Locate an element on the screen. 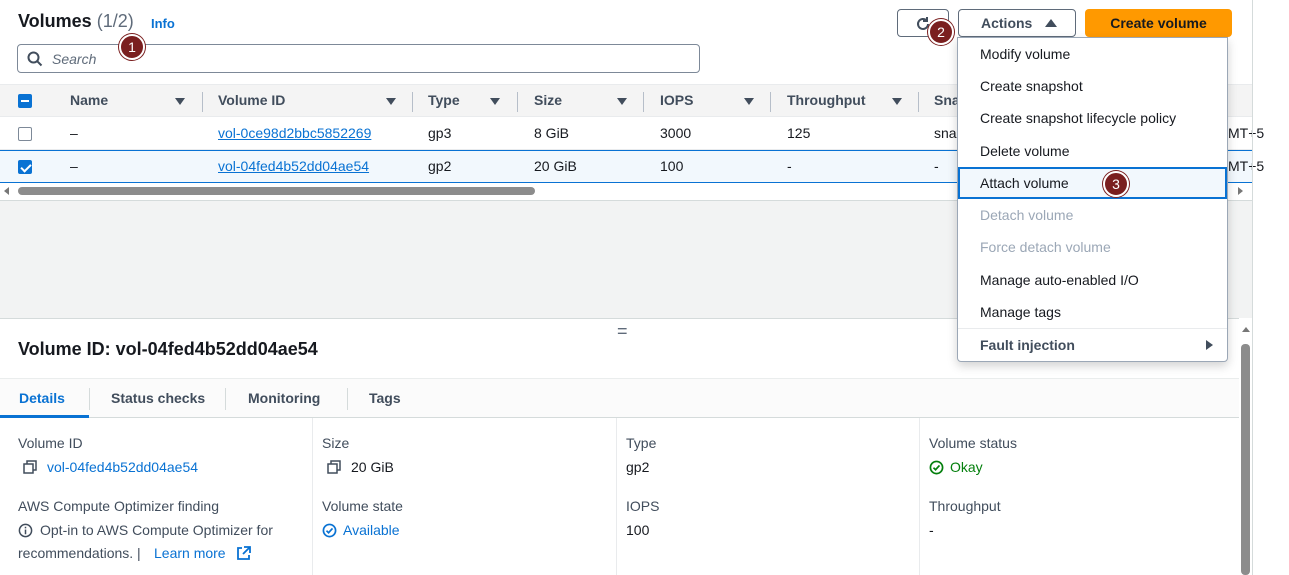 This screenshot has width=1289, height=575. chevron-right-icon is located at coordinates (1209, 345).